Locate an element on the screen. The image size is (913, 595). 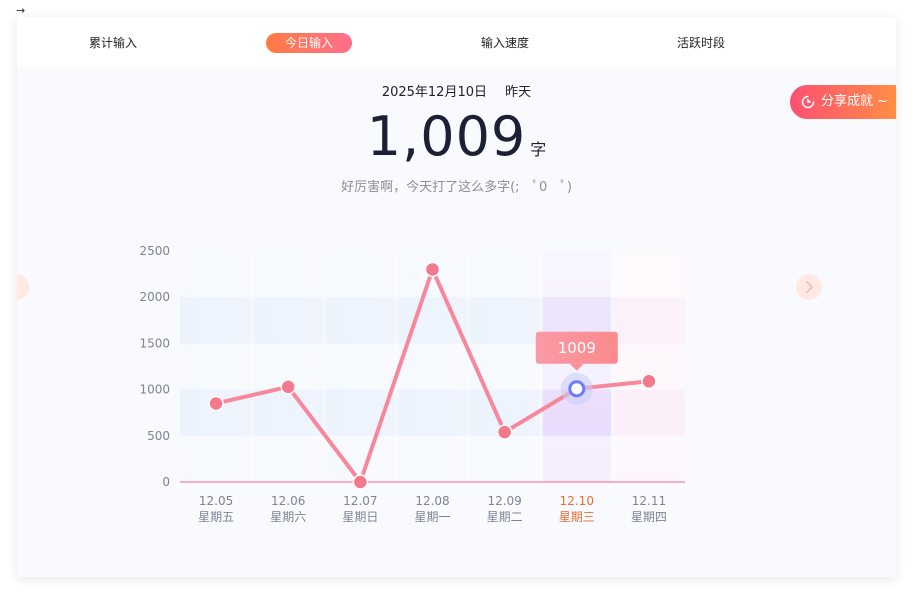
y-tick-label: 1000 is located at coordinates (154, 390).